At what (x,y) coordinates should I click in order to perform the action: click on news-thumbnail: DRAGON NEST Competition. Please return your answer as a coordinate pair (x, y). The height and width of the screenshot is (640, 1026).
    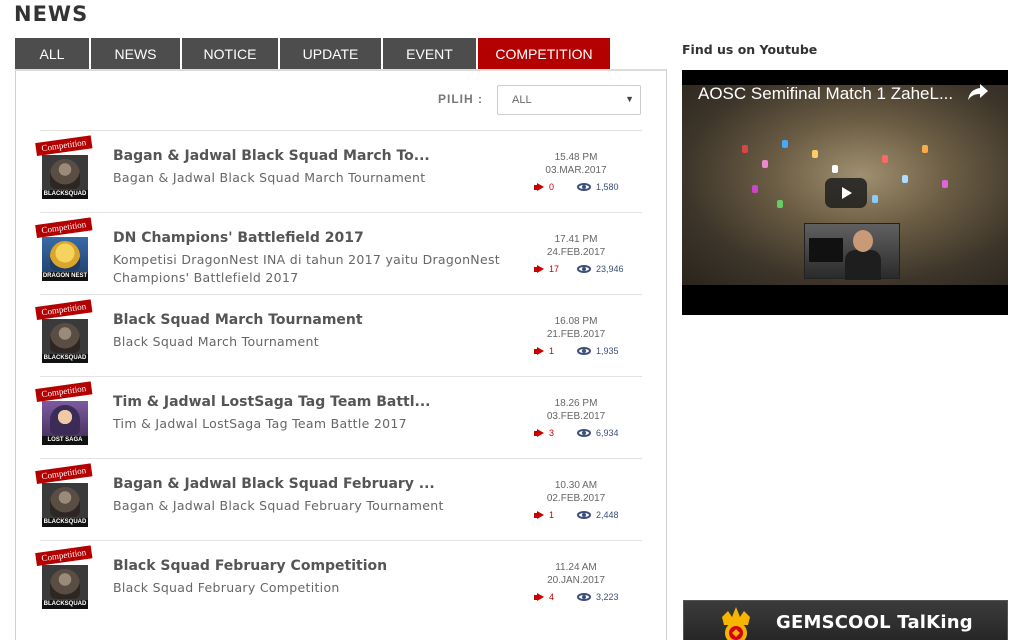
    Looking at the image, I should click on (64, 249).